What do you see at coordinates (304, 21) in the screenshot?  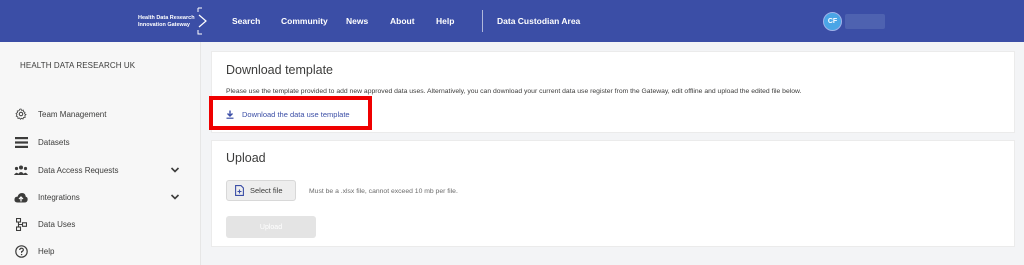 I see `nav-community: Community` at bounding box center [304, 21].